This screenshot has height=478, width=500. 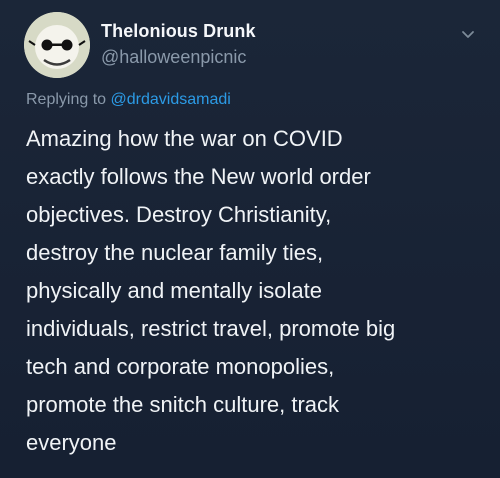 What do you see at coordinates (171, 99) in the screenshot?
I see `reply-target-link: @drdavidsamadi` at bounding box center [171, 99].